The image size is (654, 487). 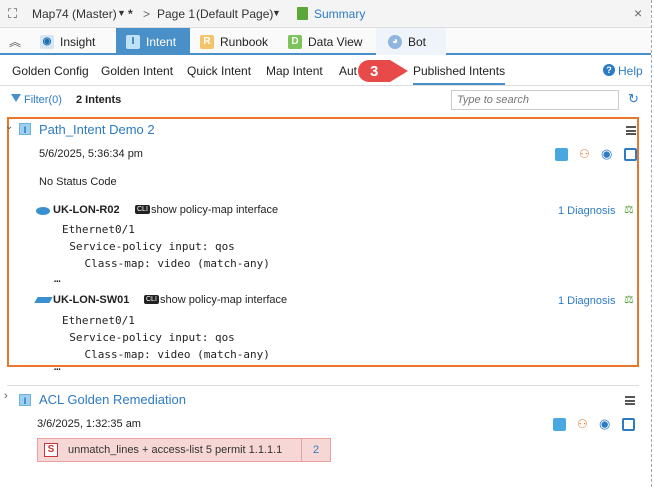 What do you see at coordinates (43, 300) in the screenshot?
I see `switch-icon` at bounding box center [43, 300].